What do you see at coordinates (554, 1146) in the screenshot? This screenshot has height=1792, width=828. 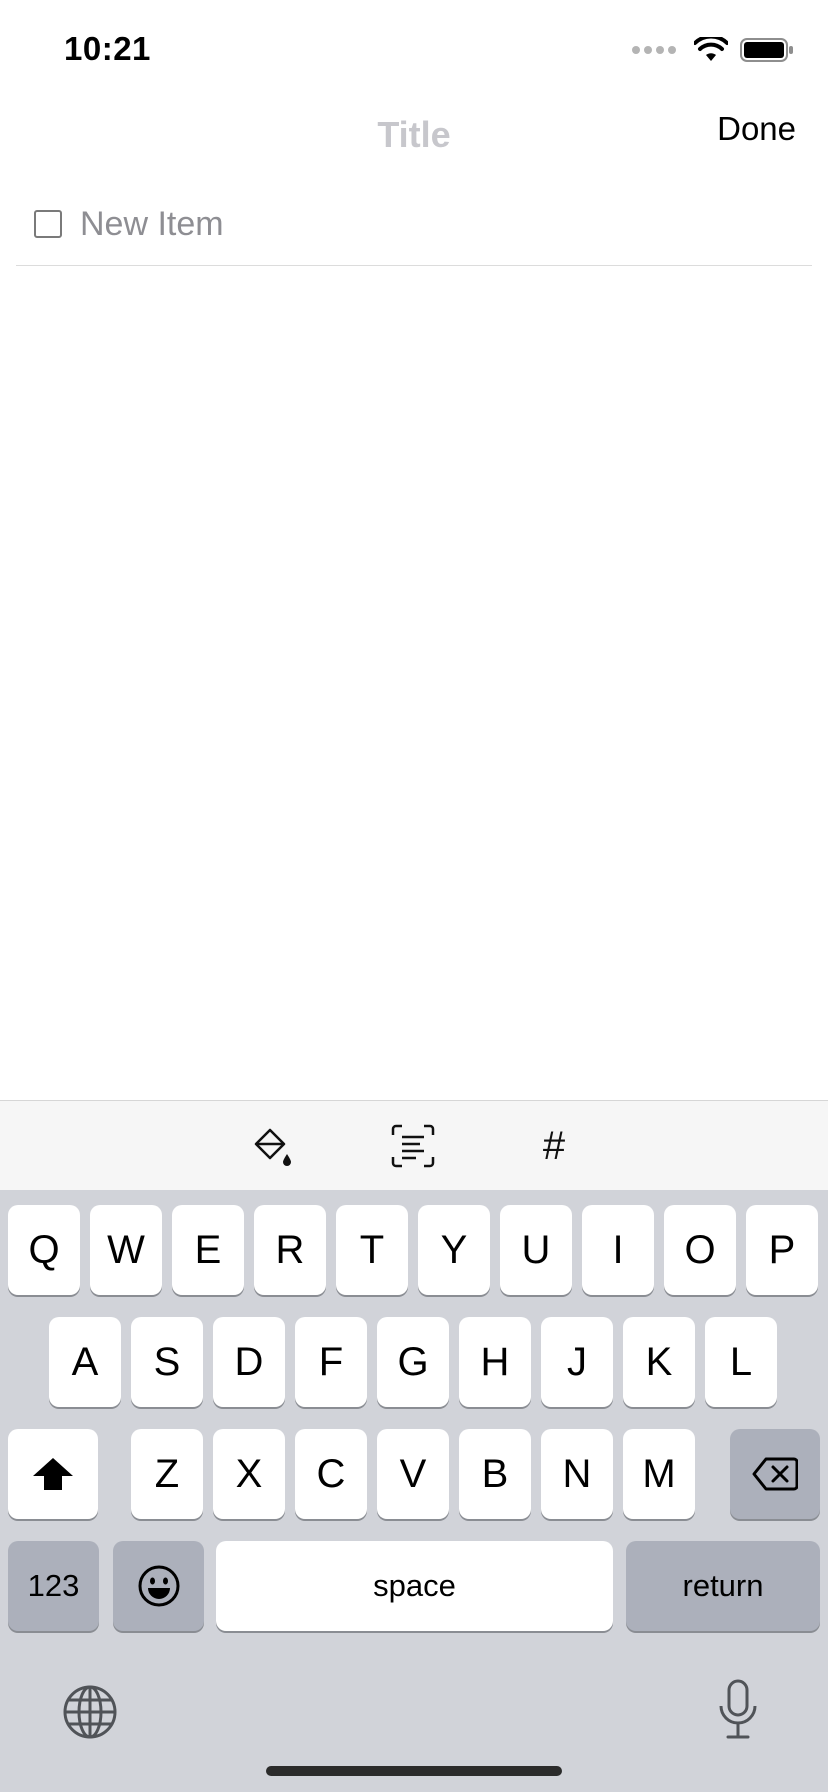 I see `hashtag-button: #` at bounding box center [554, 1146].